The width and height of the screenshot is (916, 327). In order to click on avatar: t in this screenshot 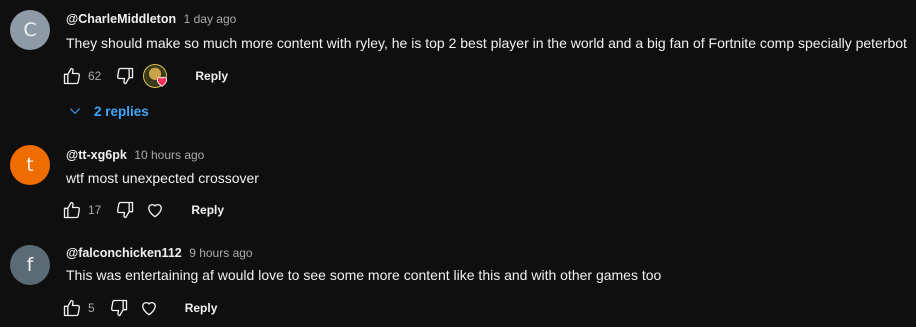, I will do `click(30, 165)`.